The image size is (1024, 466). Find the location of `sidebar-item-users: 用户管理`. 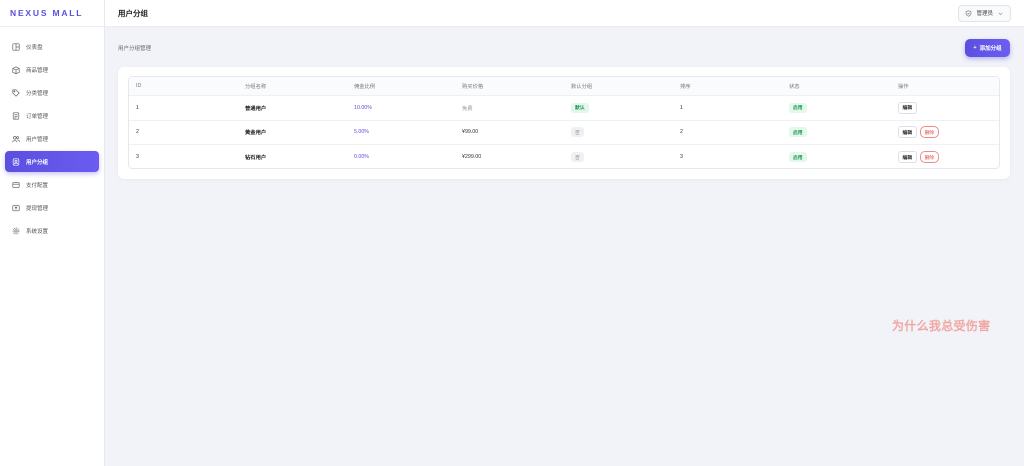

sidebar-item-users: 用户管理 is located at coordinates (52, 138).